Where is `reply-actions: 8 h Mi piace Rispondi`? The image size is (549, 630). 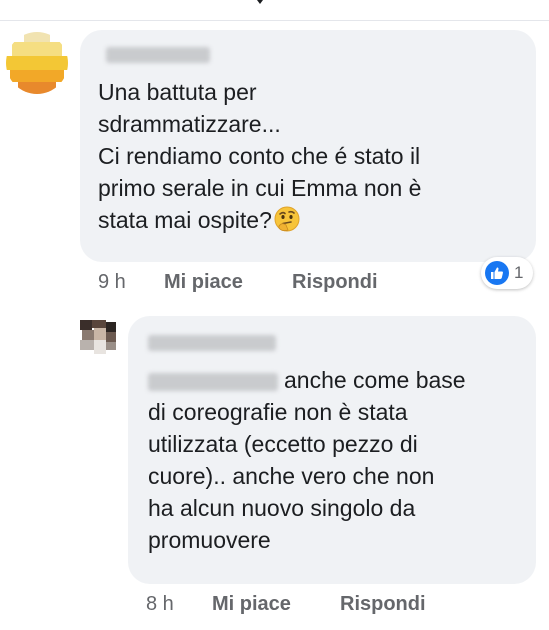 reply-actions: 8 h Mi piace Rispondi is located at coordinates (274, 606).